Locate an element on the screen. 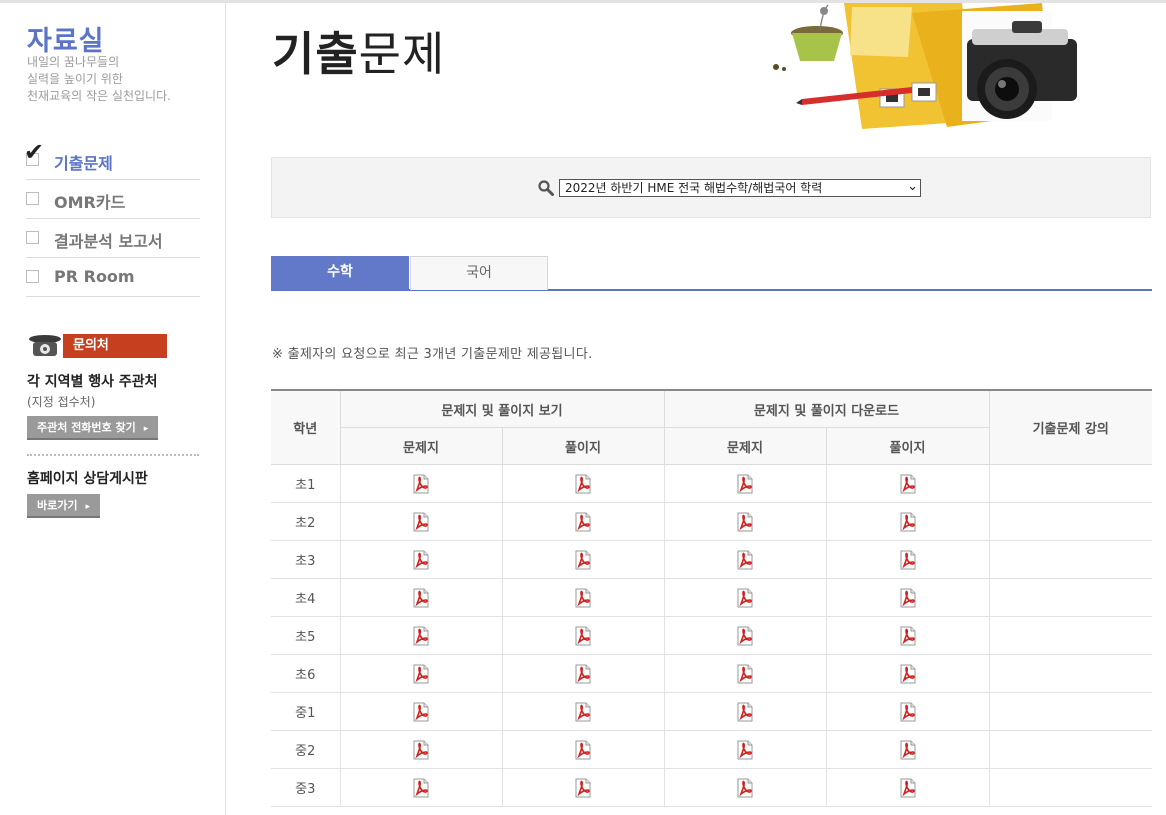 Image resolution: width=1166 pixels, height=815 pixels. go-to-board-button: 바로가기 ▸ is located at coordinates (64, 506).